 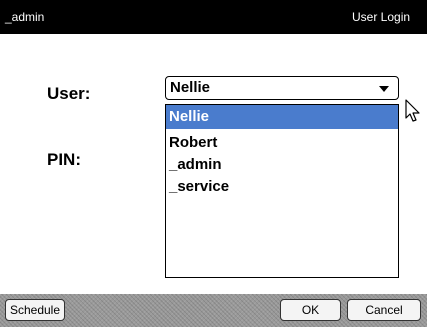 What do you see at coordinates (412, 110) in the screenshot?
I see `mouse-pointer-icon` at bounding box center [412, 110].